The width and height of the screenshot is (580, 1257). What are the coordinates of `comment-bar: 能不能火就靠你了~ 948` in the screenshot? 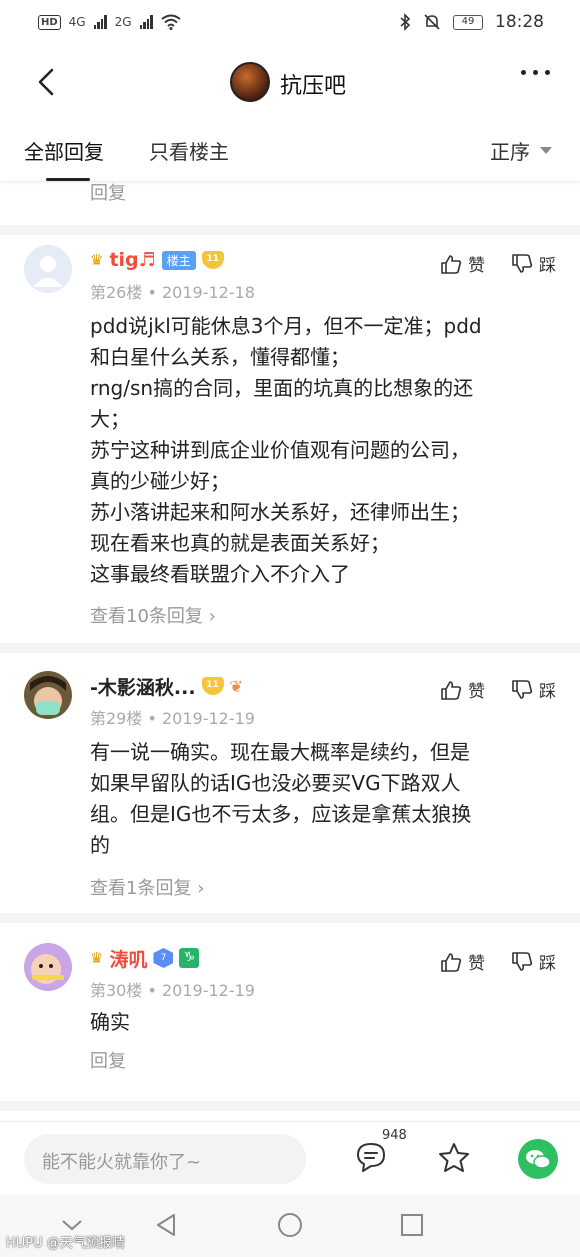 It's located at (290, 1158).